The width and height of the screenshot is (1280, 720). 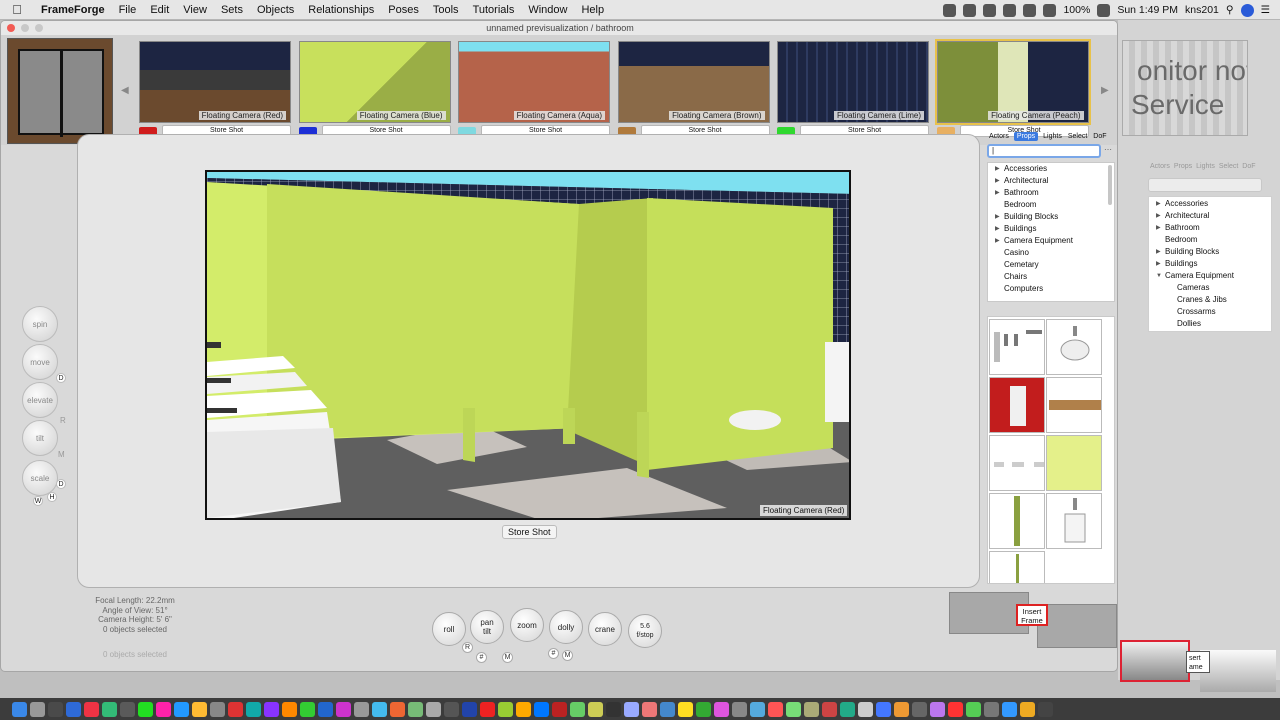 What do you see at coordinates (1074, 521) in the screenshot?
I see `prop-thumbnail-urinal` at bounding box center [1074, 521].